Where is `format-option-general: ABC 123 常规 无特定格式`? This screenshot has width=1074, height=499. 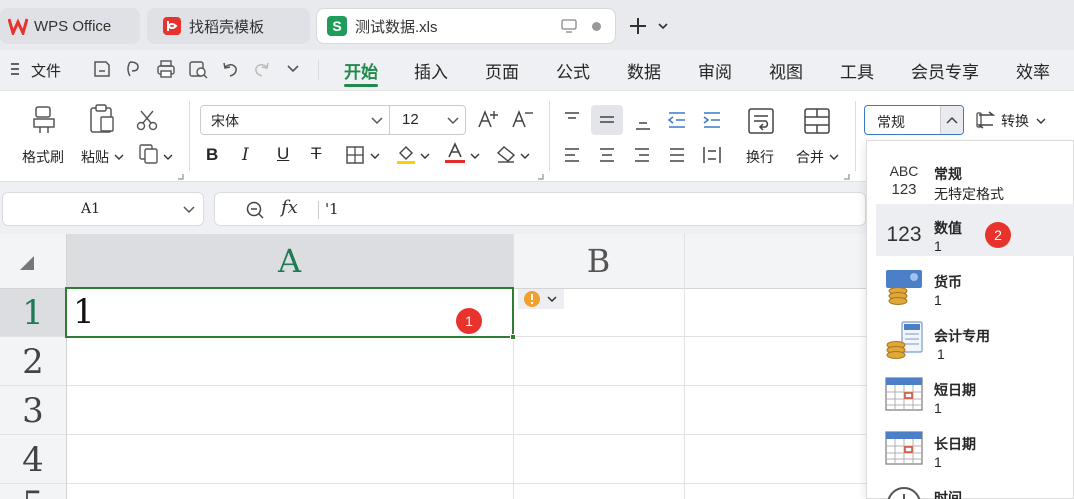 format-option-general: ABC 123 常规 无特定格式 is located at coordinates (975, 176).